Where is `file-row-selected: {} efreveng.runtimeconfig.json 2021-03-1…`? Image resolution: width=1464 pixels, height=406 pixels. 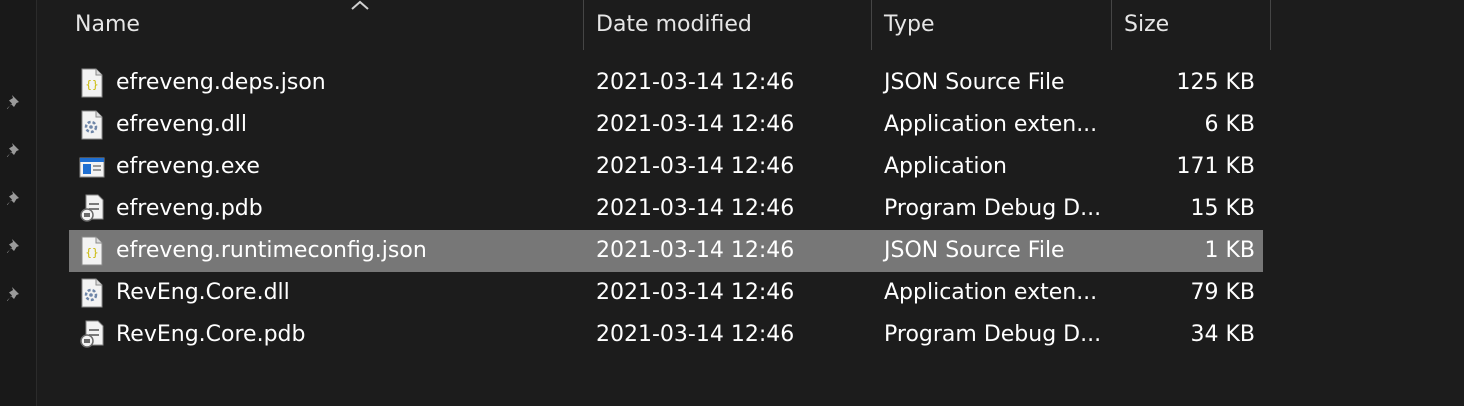 file-row-selected: {} efreveng.runtimeconfig.json 2021-03-1… is located at coordinates (666, 251).